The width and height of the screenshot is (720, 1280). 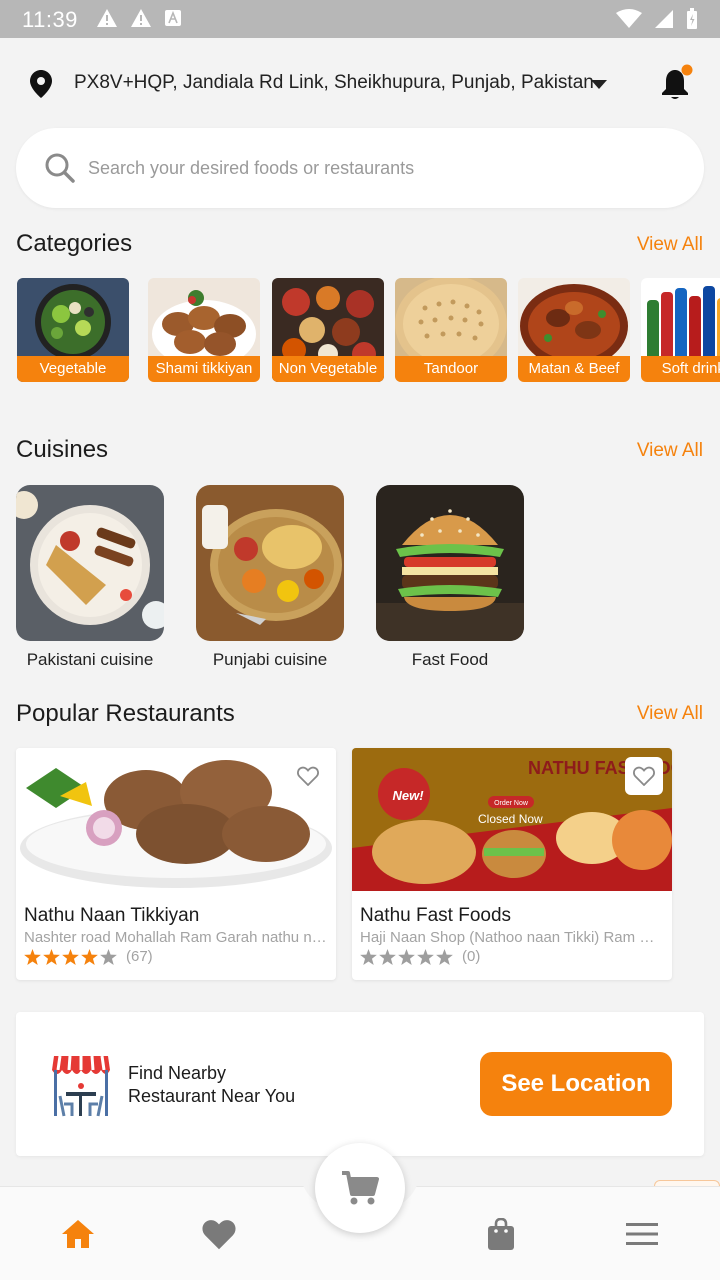 I want to click on category-card-non-vegetable: Non Vegetable, so click(x=328, y=330).